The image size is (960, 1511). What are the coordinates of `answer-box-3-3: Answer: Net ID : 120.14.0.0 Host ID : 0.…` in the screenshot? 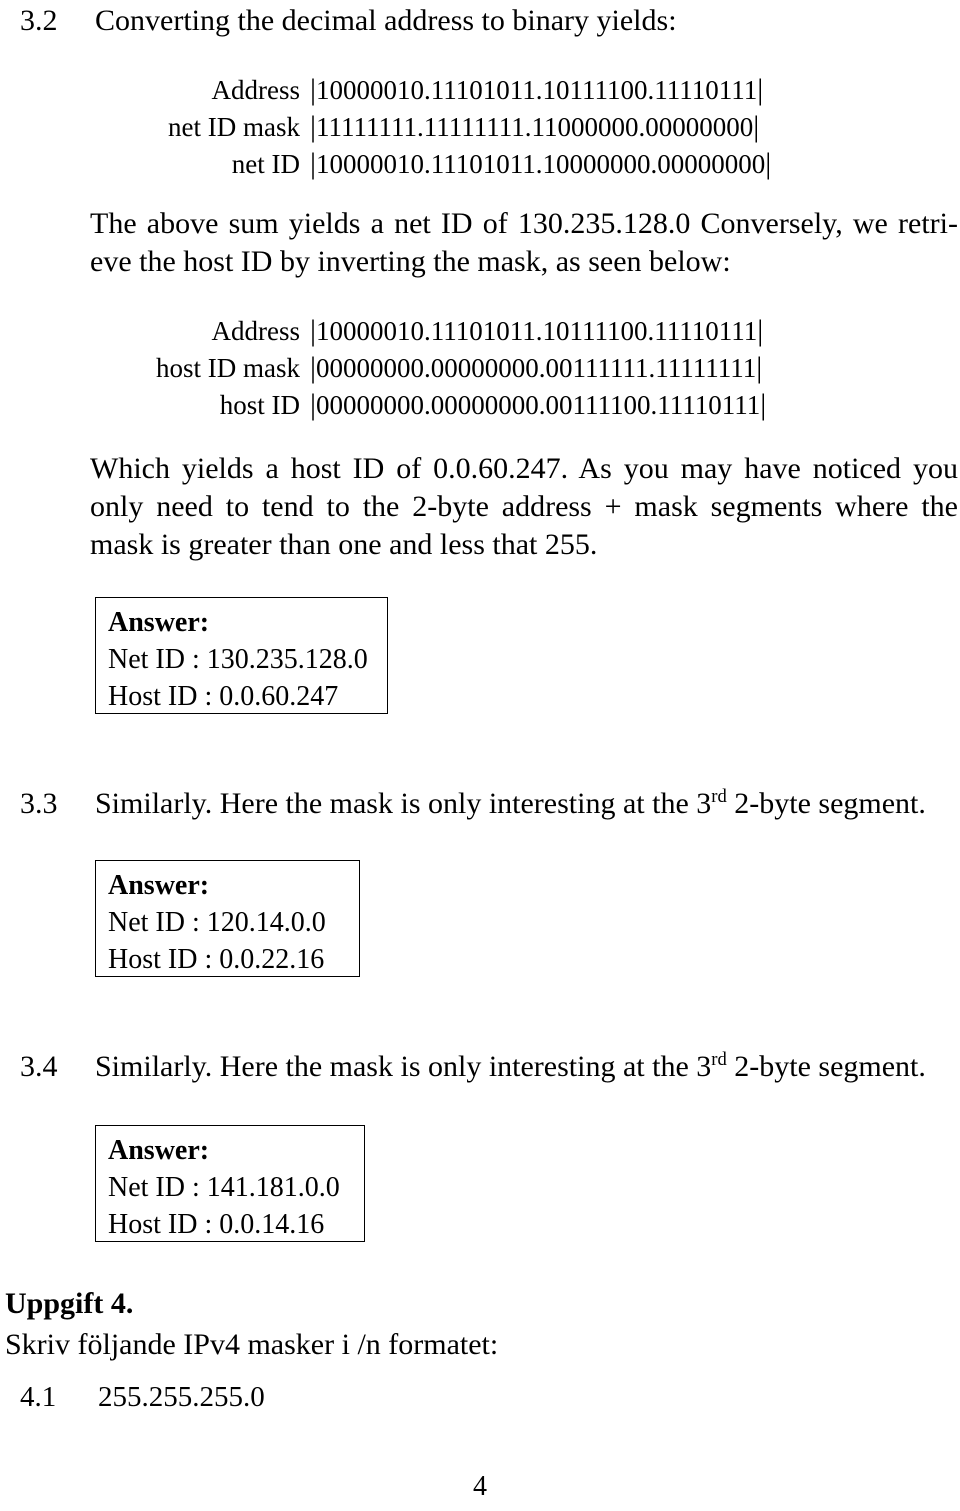 It's located at (227, 918).